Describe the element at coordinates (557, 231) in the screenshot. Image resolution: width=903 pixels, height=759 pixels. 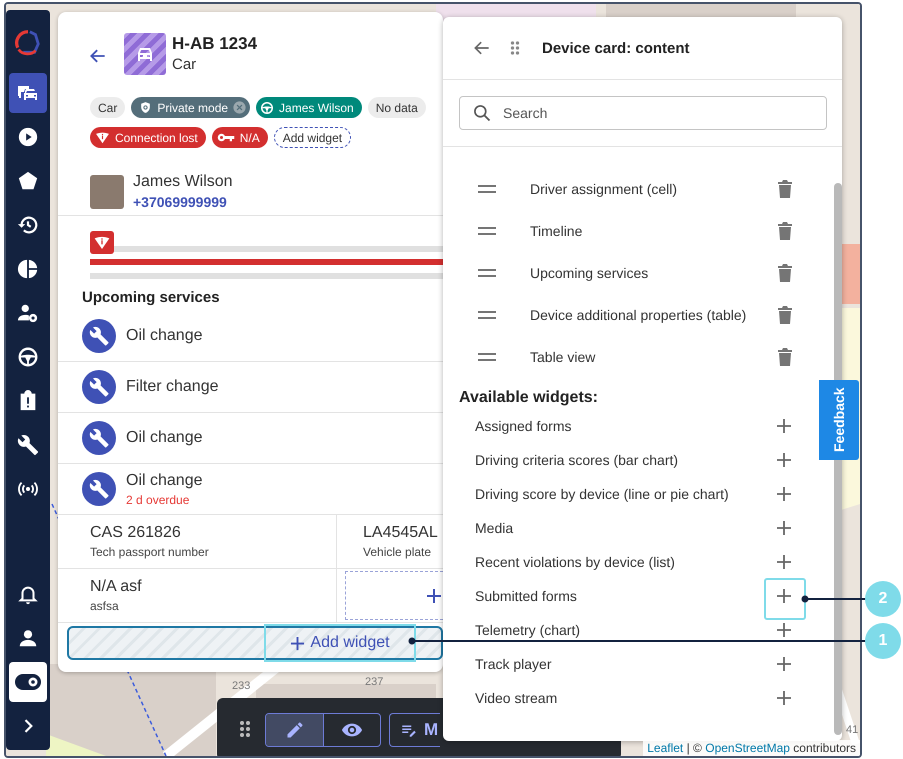
I see `widget-name: Timeline` at that location.